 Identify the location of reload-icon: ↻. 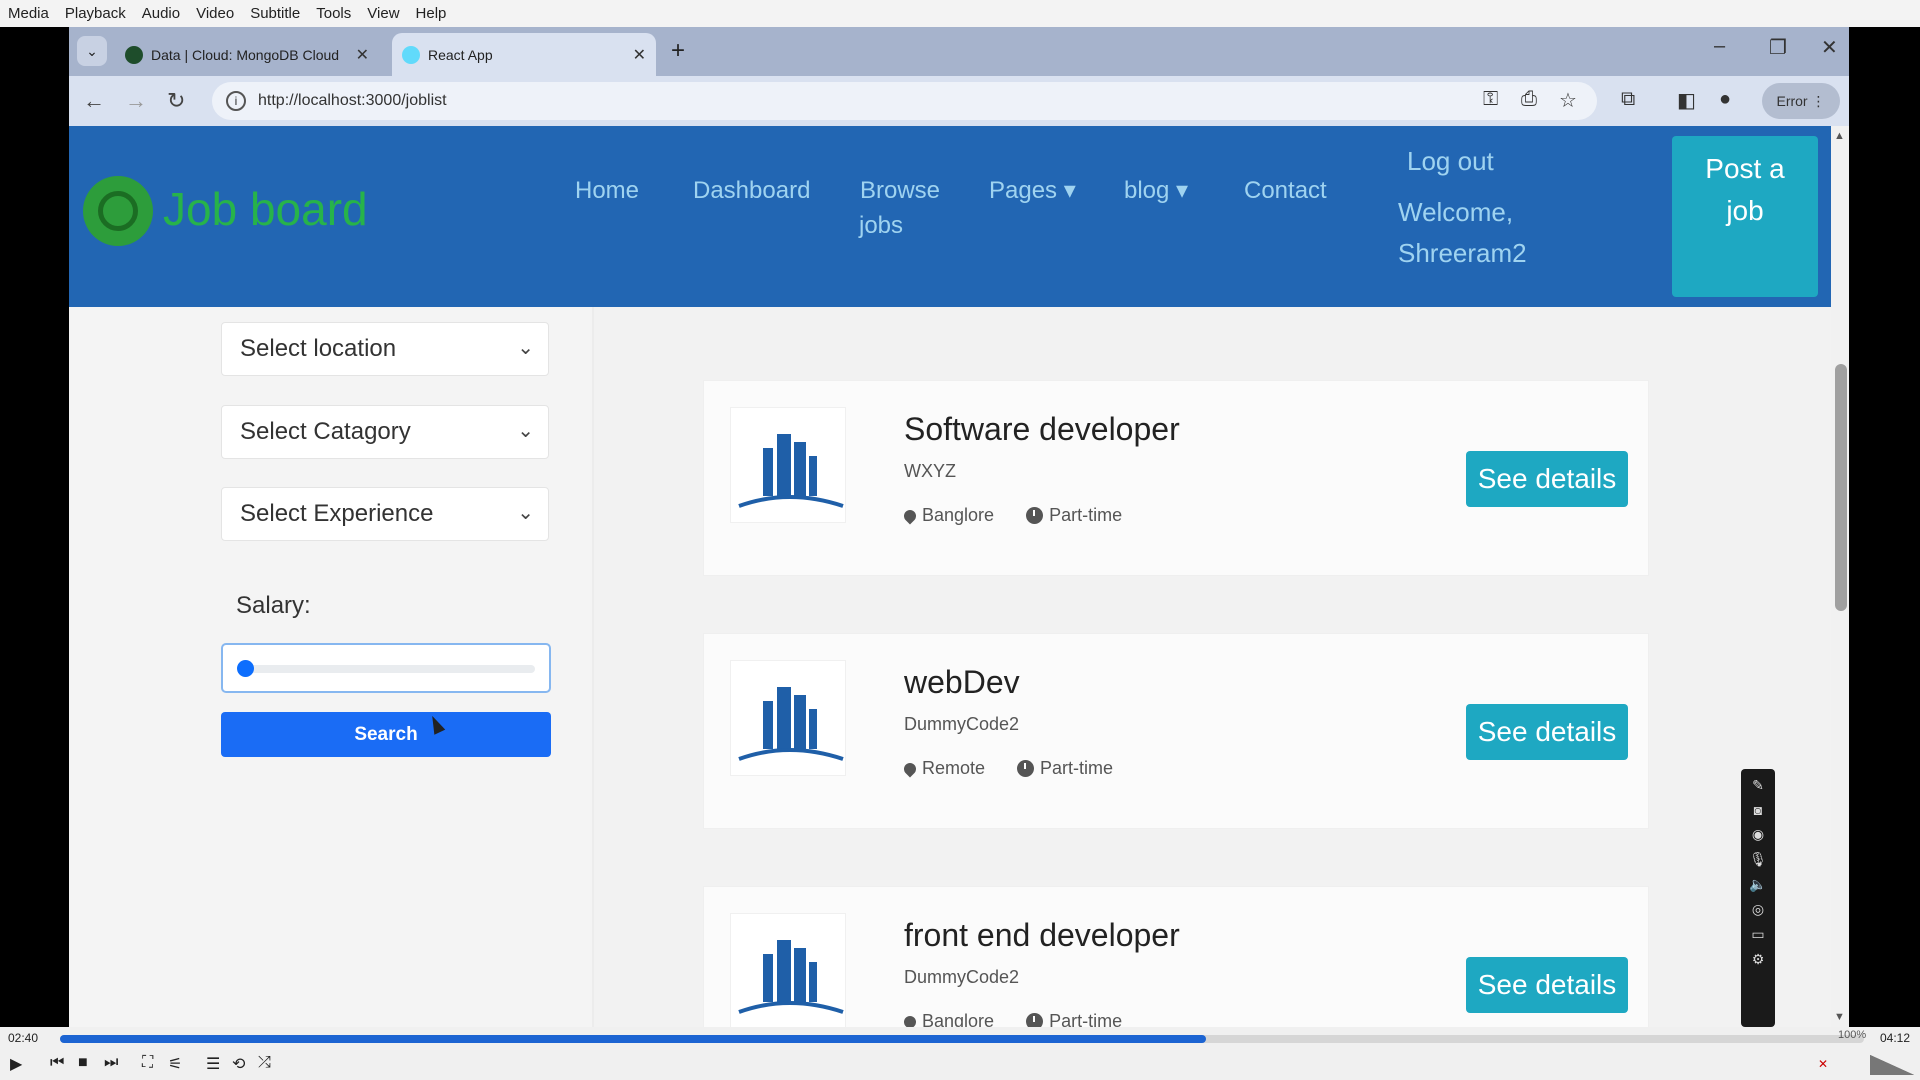
(176, 101).